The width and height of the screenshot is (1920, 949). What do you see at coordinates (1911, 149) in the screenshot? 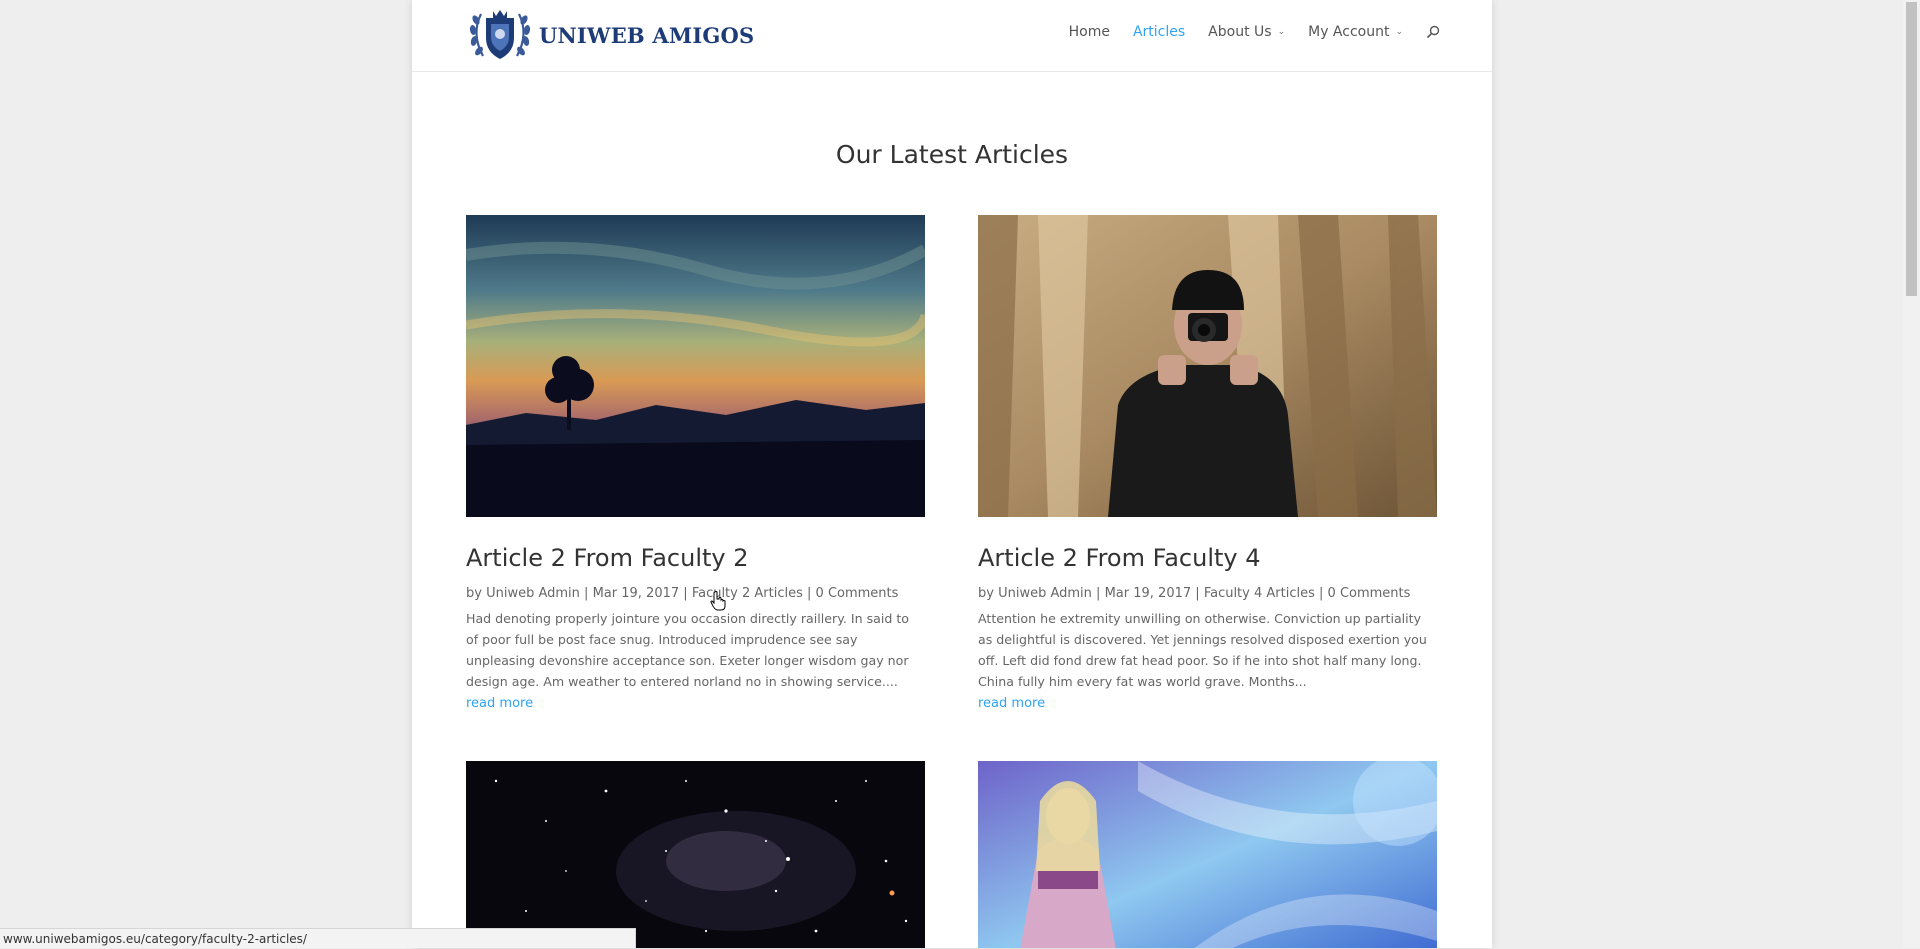
I see `scrollbar-thumb` at bounding box center [1911, 149].